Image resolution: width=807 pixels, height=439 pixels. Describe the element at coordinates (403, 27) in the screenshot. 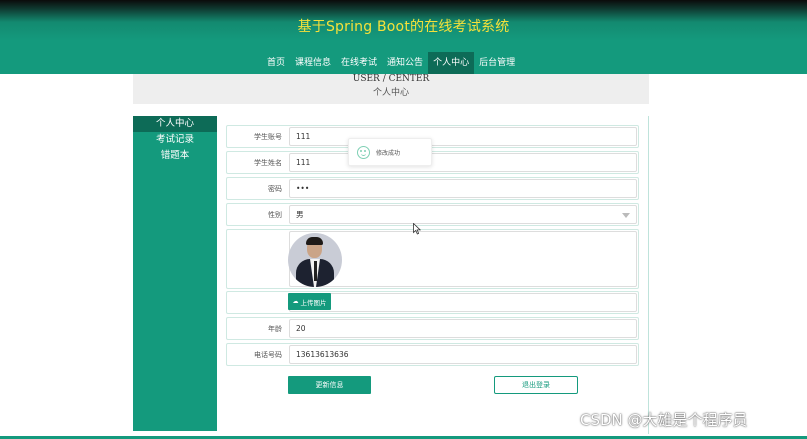

I see `site-title: 基于Spring Boot的在线考试系统` at that location.